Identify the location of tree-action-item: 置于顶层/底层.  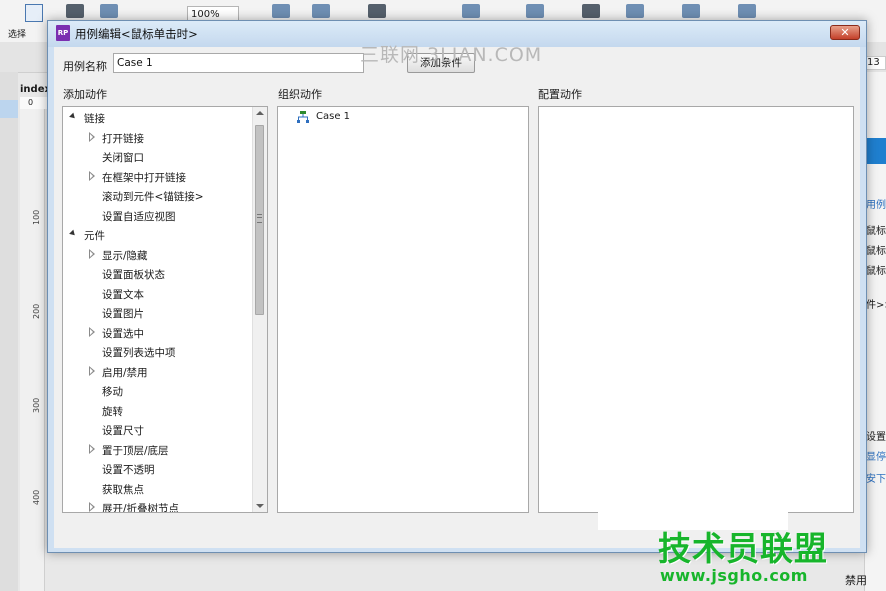
(158, 450).